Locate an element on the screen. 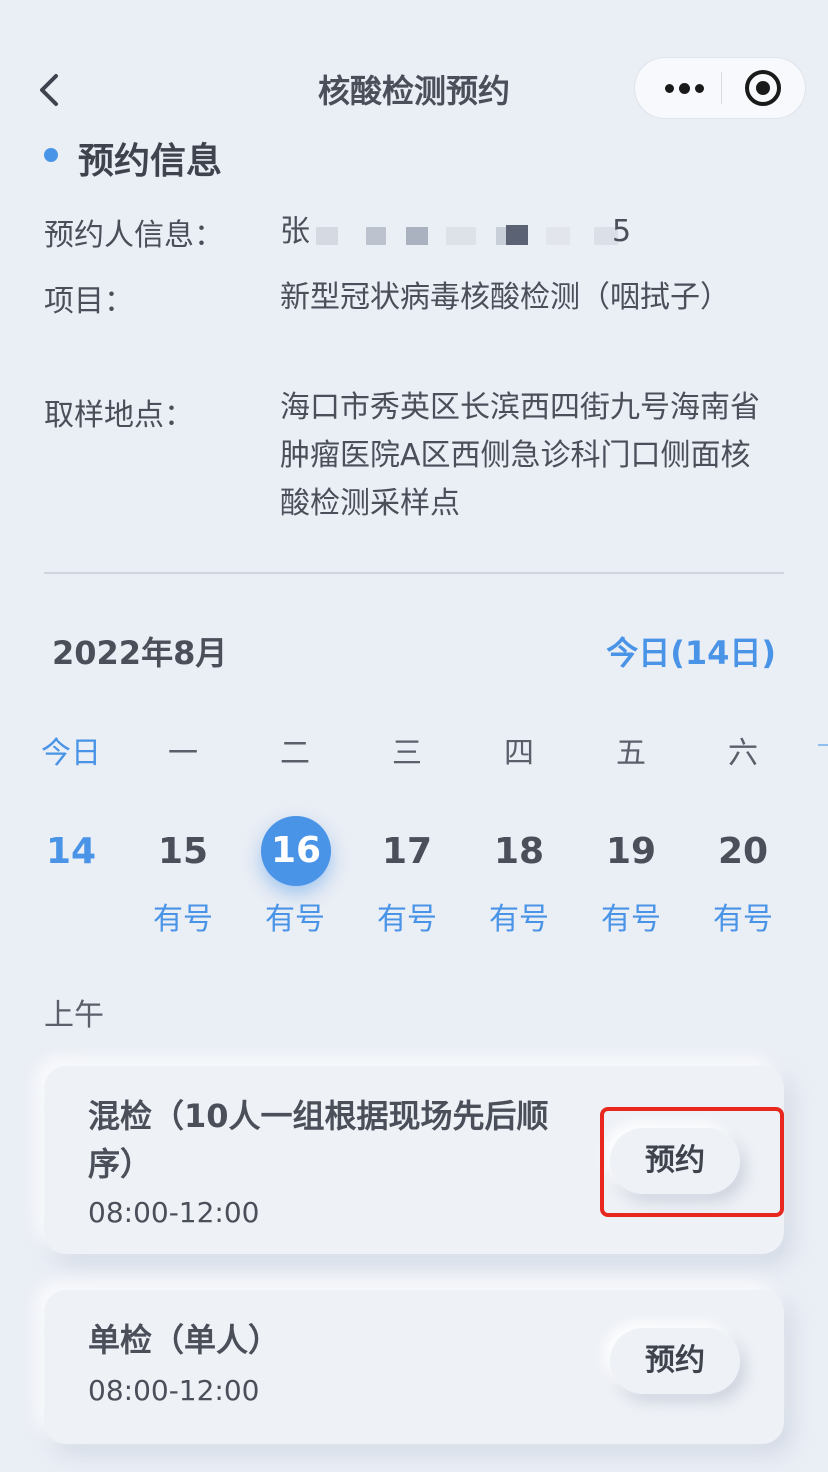 This screenshot has width=828, height=1472. project-label: 项目： is located at coordinates (89, 301).